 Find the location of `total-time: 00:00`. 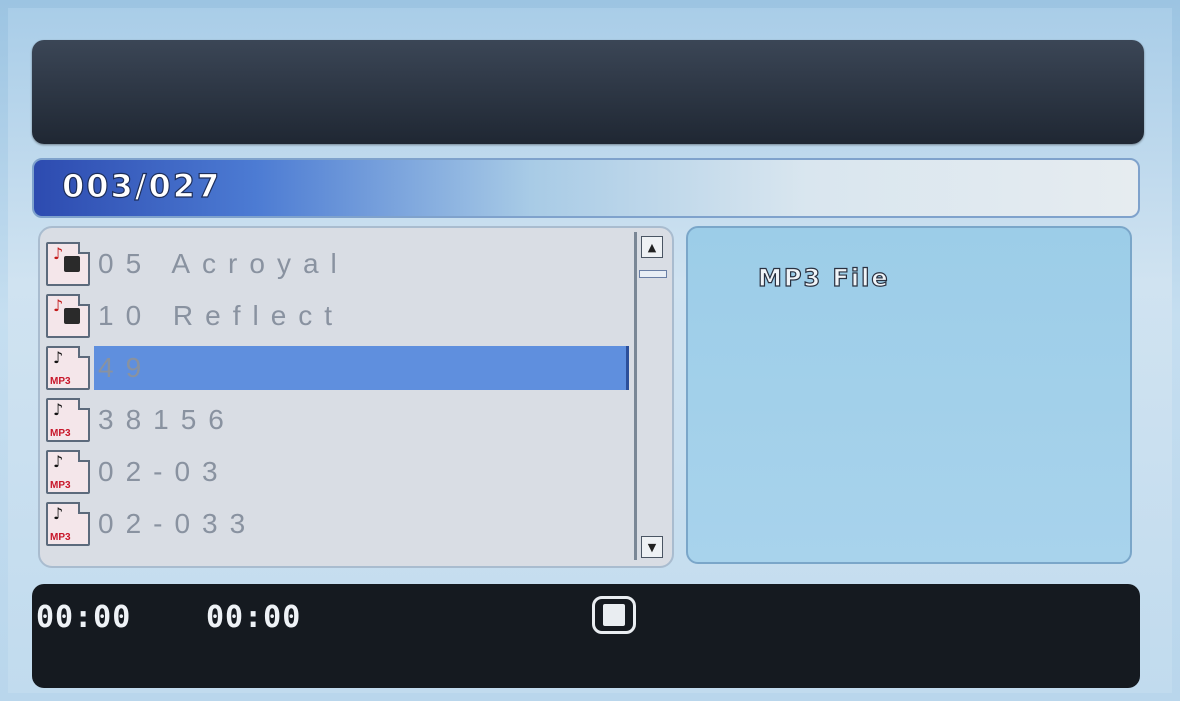

total-time: 00:00 is located at coordinates (254, 617).